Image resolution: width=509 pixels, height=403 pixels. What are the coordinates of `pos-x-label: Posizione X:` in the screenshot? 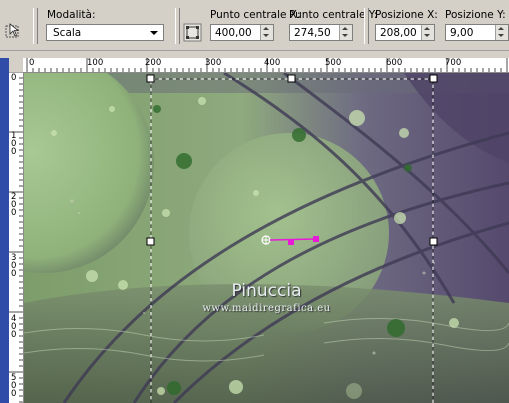 It's located at (406, 15).